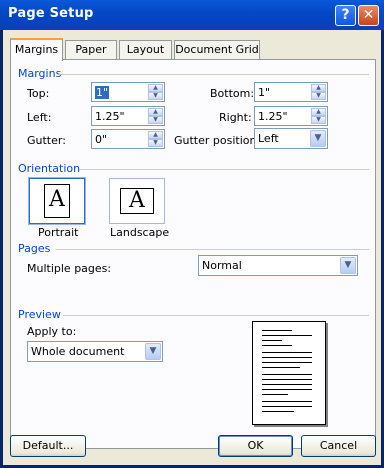  Describe the element at coordinates (278, 265) in the screenshot. I see `multiple-pages-select: Normal ▼` at that location.